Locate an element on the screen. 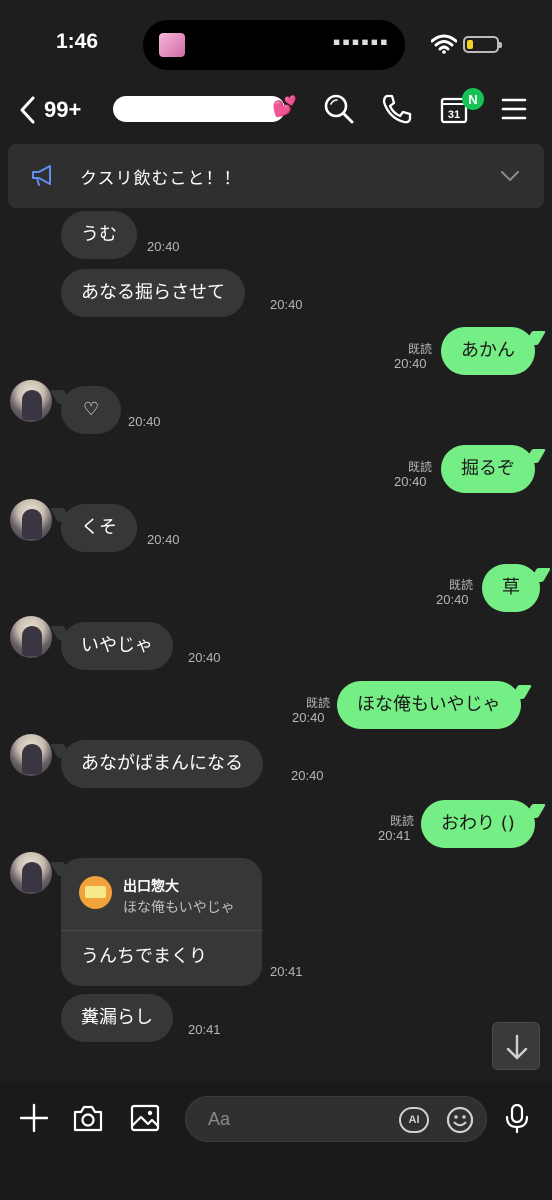 The image size is (552, 1200). message-text: いやじゃ is located at coordinates (117, 645).